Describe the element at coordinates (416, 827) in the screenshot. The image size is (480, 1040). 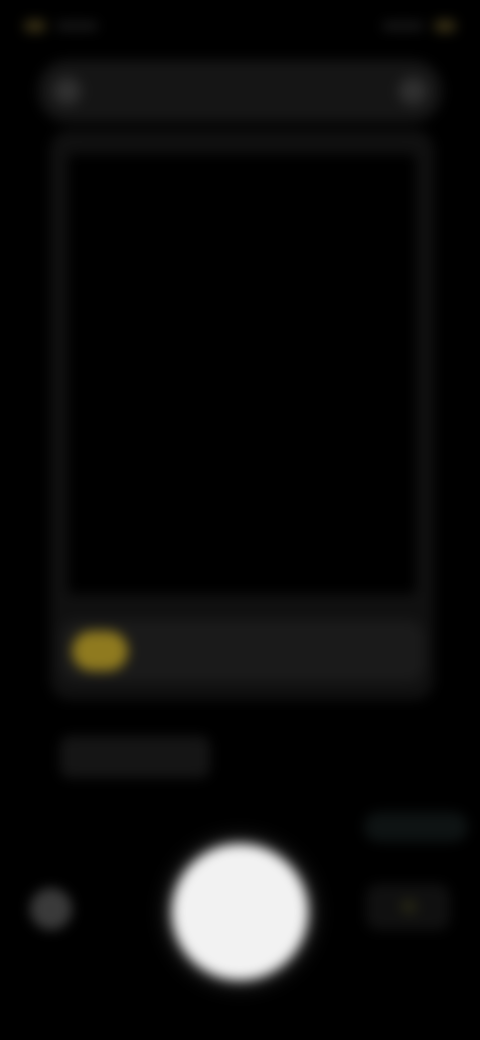
I see `mode-pill` at that location.